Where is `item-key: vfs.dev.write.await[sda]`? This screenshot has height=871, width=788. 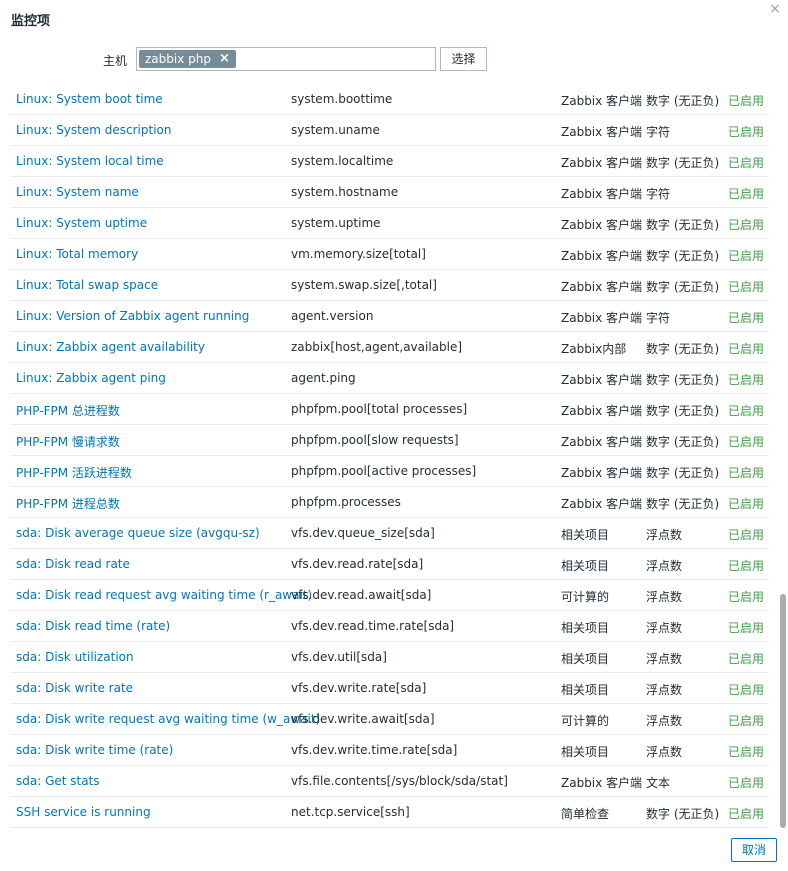 item-key: vfs.dev.write.await[sda] is located at coordinates (363, 719).